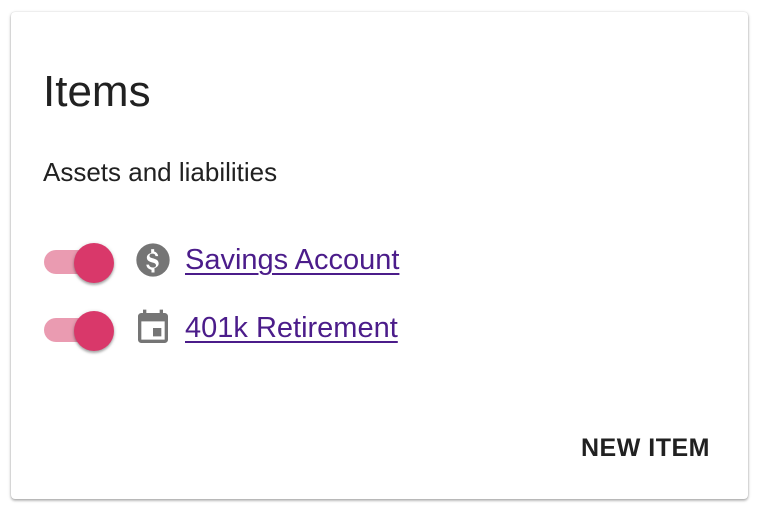 Image resolution: width=760 pixels, height=514 pixels. What do you see at coordinates (153, 328) in the screenshot?
I see `calendar-icon` at bounding box center [153, 328].